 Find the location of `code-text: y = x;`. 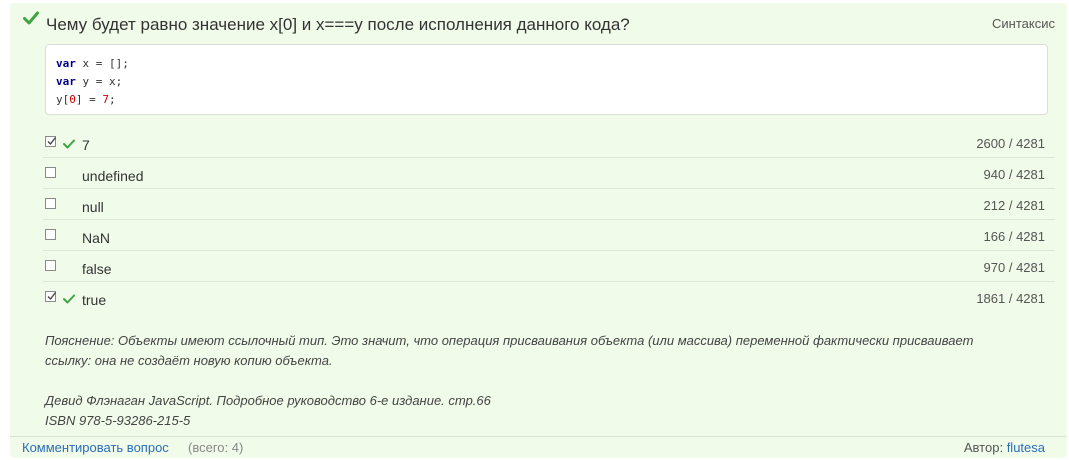

code-text: y = x; is located at coordinates (99, 81).